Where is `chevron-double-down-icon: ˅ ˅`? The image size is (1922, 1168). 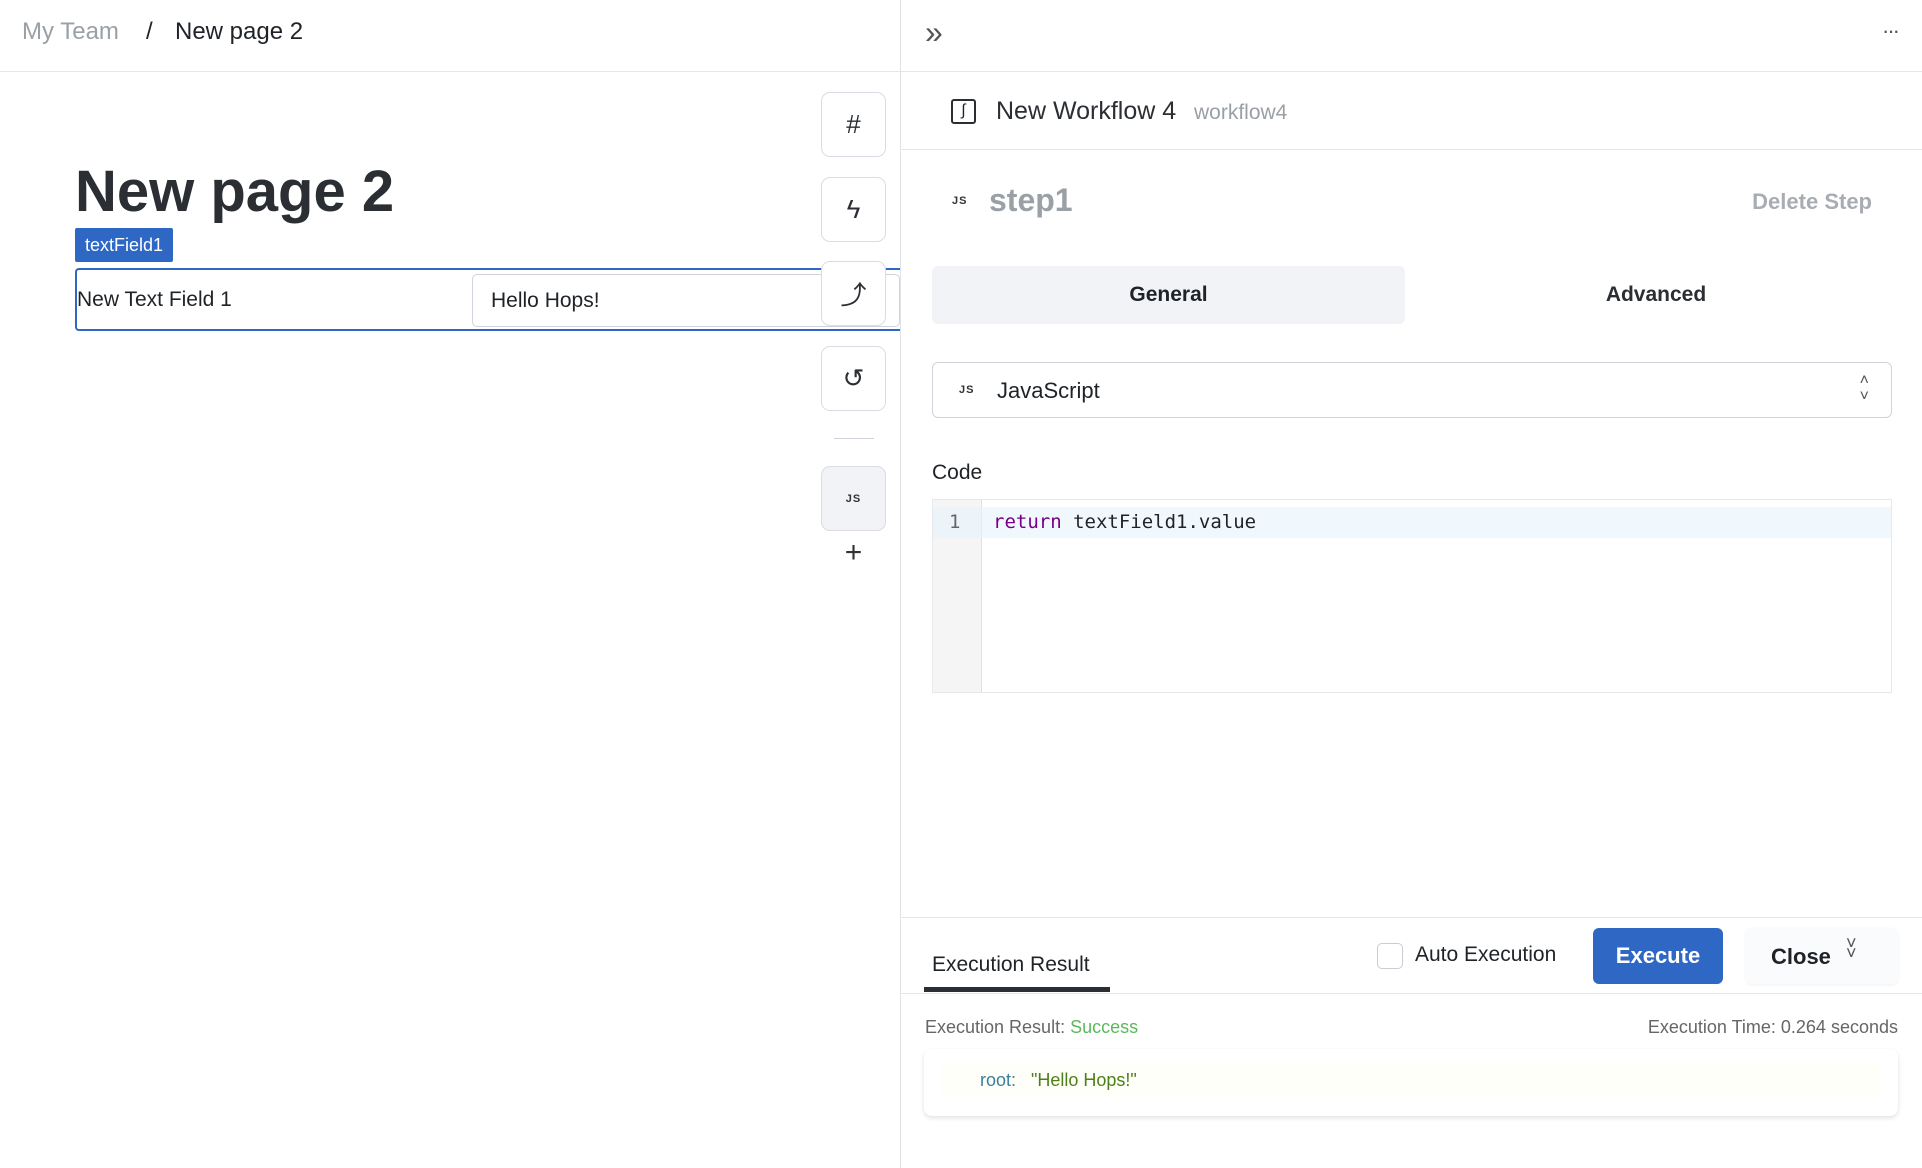
chevron-double-down-icon: ˅ ˅ is located at coordinates (1851, 948).